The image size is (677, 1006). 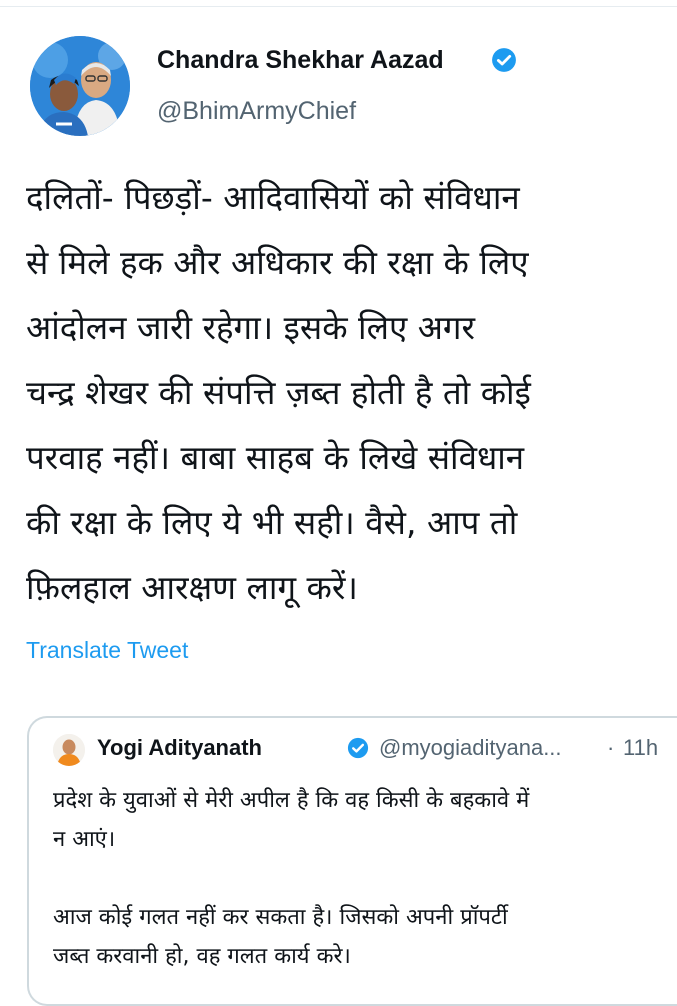 What do you see at coordinates (640, 748) in the screenshot?
I see `quoted-tweet-time: 11h` at bounding box center [640, 748].